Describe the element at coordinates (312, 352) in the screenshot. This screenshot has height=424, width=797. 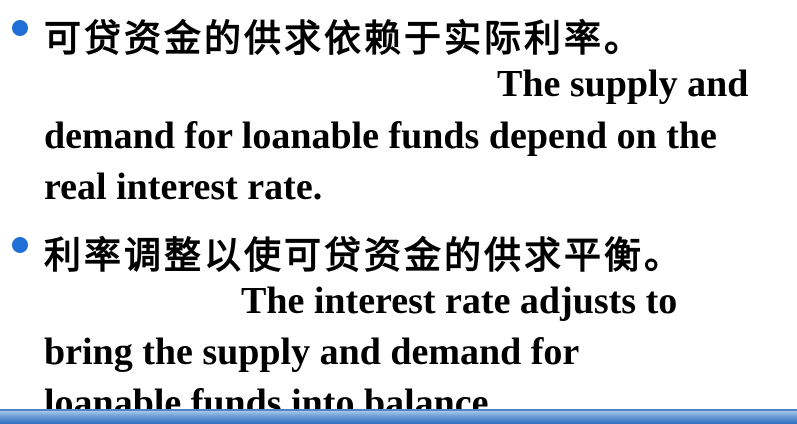
I see `bullet-2-english-line-2: bring the supply and demand for` at that location.